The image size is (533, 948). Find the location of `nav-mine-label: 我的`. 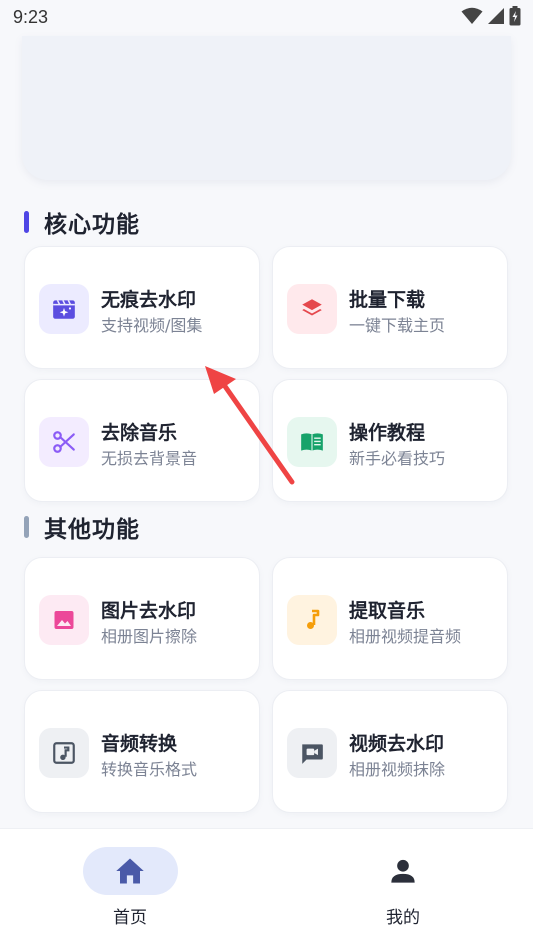

nav-mine-label: 我的 is located at coordinates (403, 918).